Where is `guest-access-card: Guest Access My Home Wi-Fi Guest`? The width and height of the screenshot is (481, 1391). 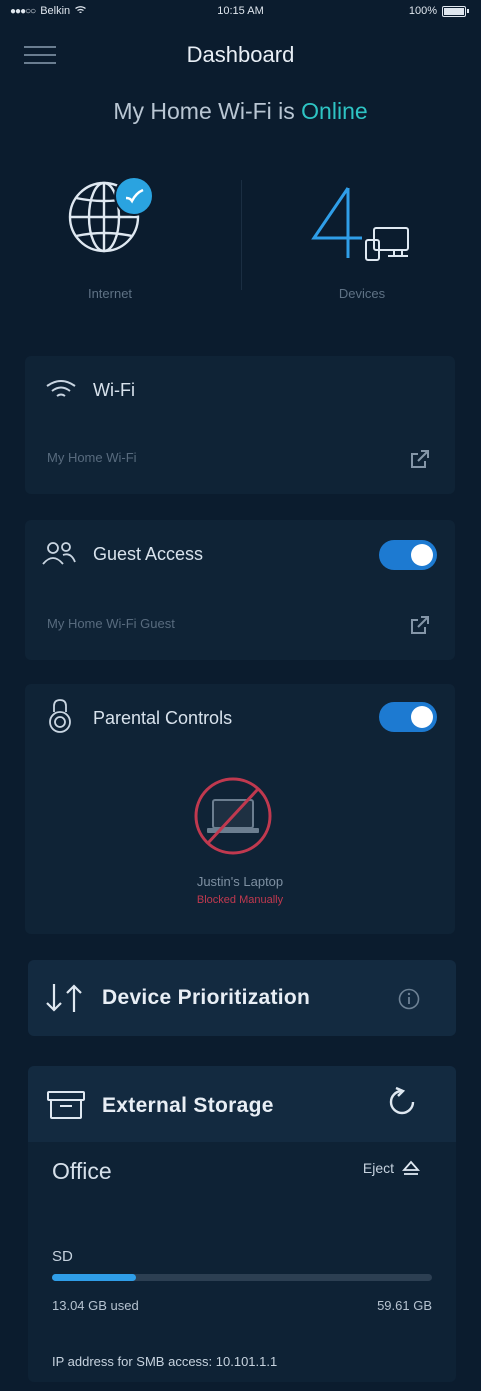 guest-access-card: Guest Access My Home Wi-Fi Guest is located at coordinates (240, 590).